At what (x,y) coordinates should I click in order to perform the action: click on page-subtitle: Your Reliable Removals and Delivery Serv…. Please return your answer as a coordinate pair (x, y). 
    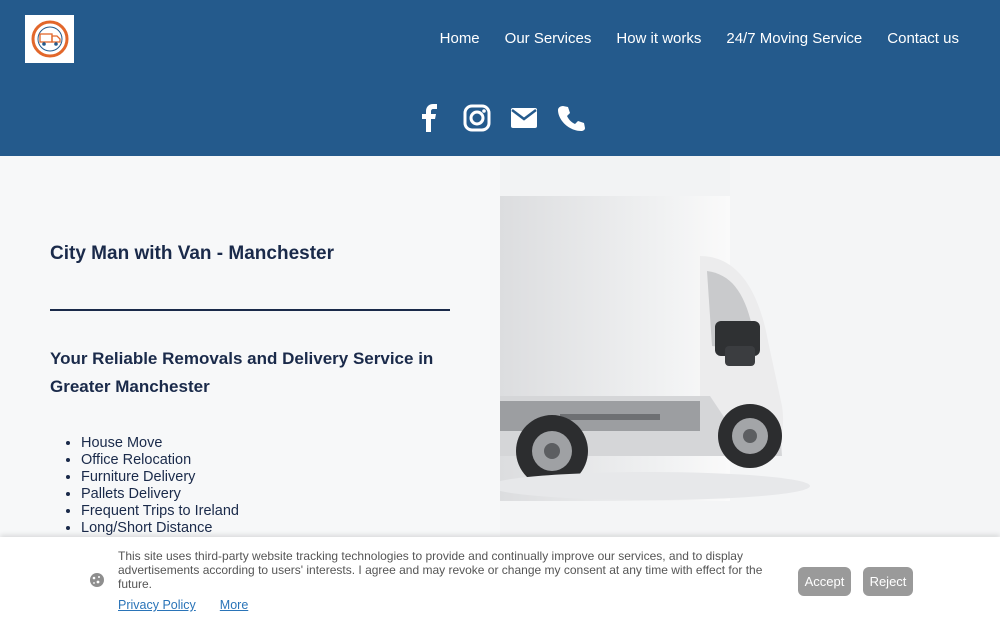
    Looking at the image, I should click on (242, 372).